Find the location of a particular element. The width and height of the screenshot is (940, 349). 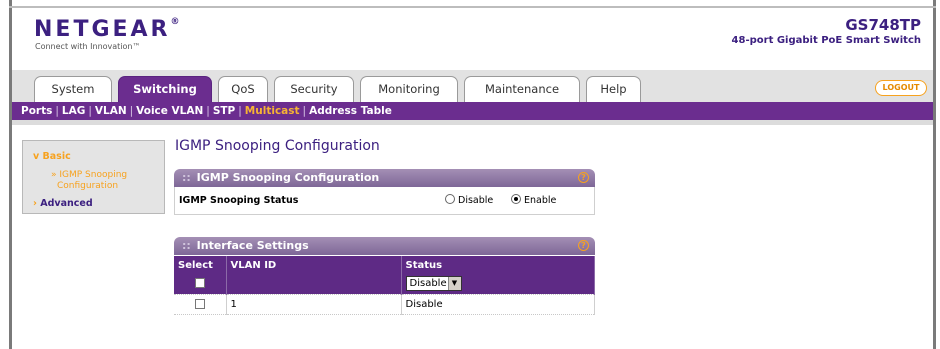

radio-on-icon is located at coordinates (516, 199).